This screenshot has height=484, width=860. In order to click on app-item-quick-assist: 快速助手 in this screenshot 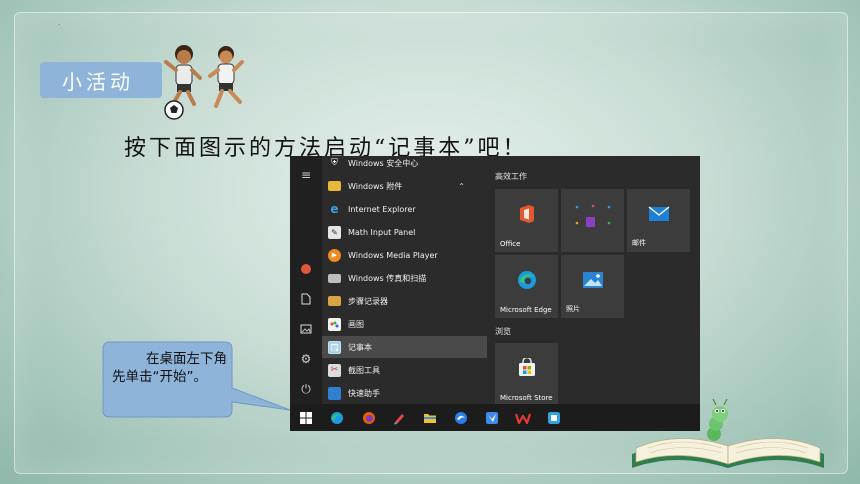, I will do `click(404, 393)`.